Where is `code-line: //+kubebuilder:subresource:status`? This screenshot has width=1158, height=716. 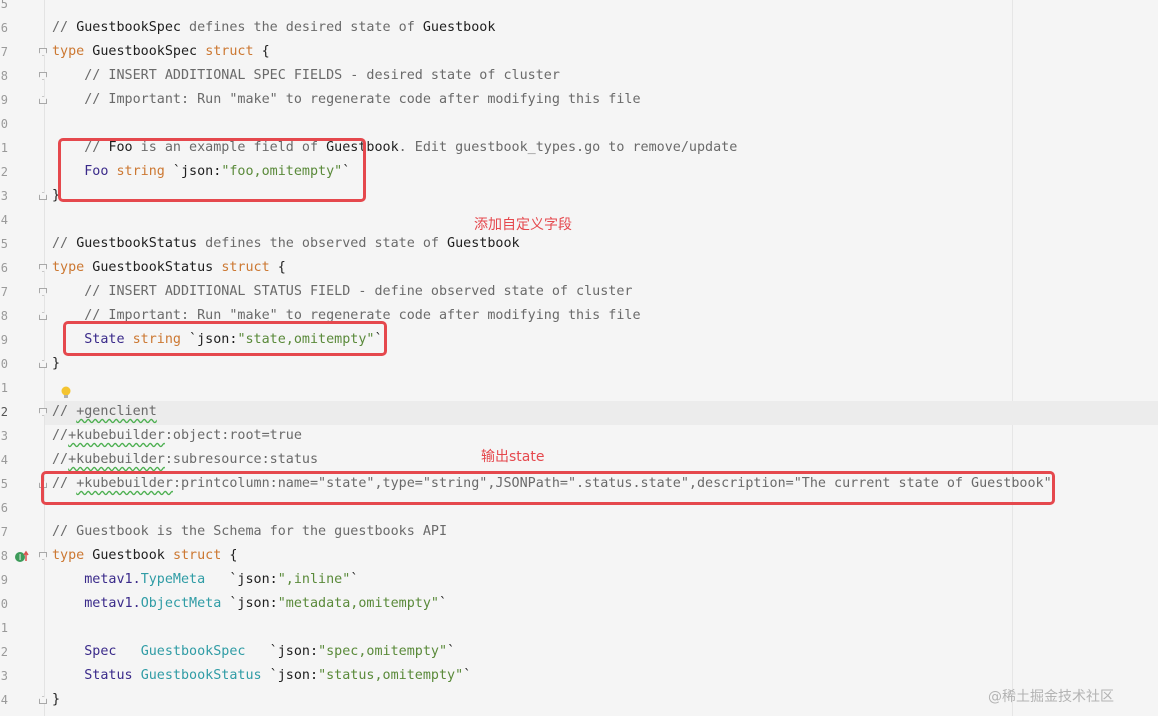 code-line: //+kubebuilder:subresource:status is located at coordinates (185, 459).